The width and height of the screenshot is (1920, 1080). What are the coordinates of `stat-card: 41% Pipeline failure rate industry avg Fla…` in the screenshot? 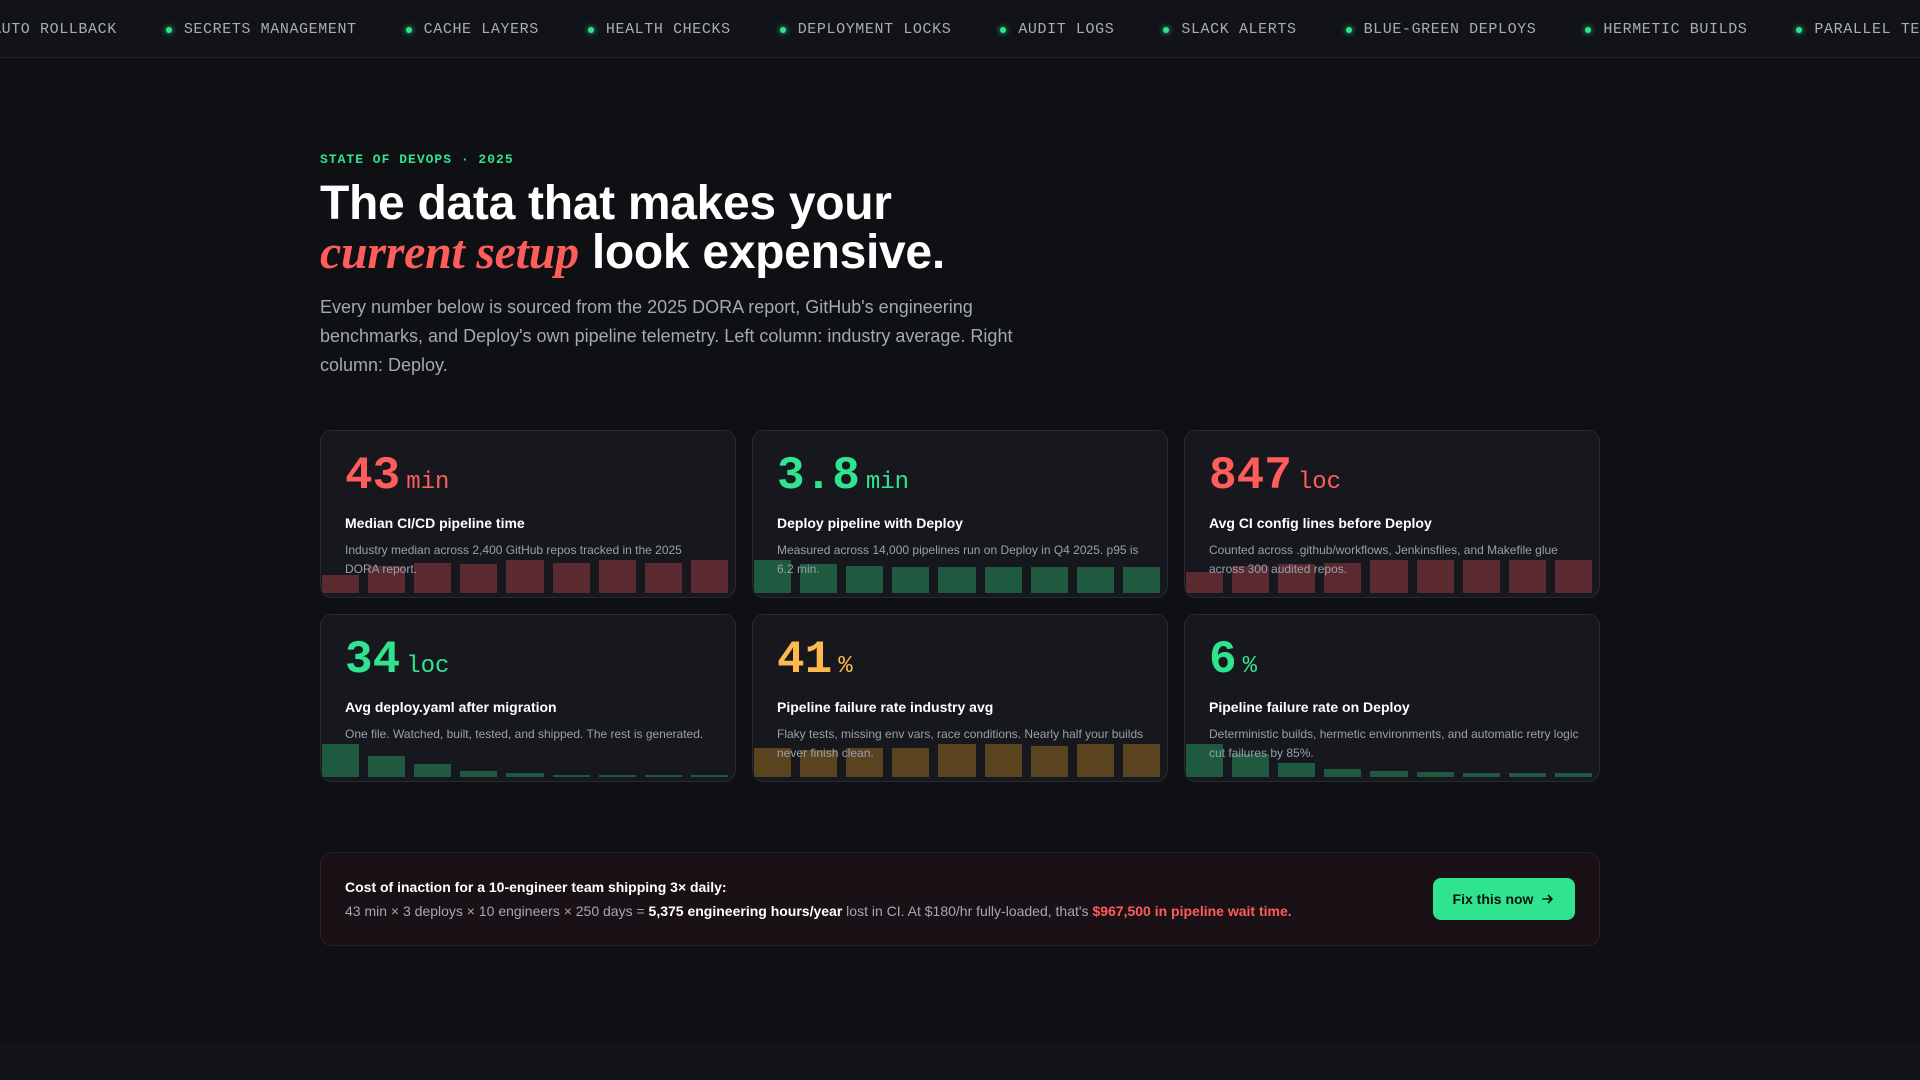 It's located at (960, 698).